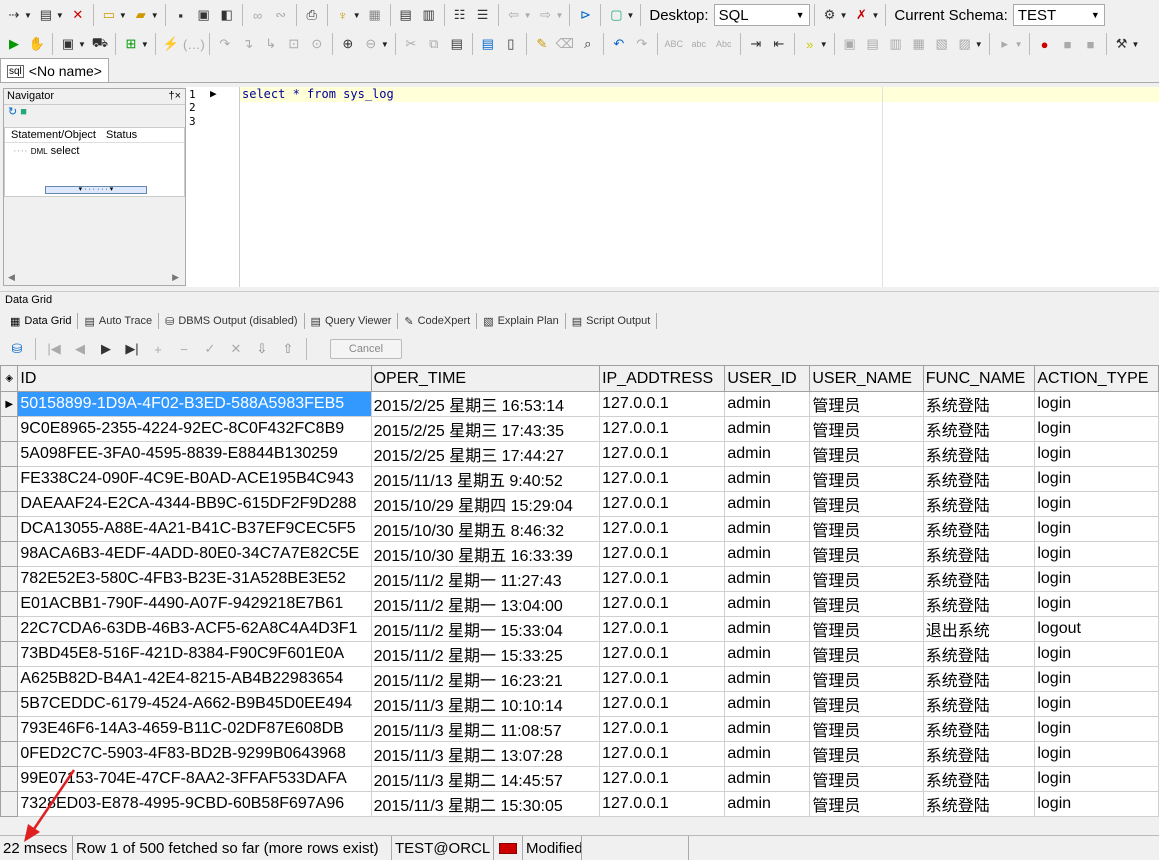 The image size is (1159, 860). I want to click on table-cell: logout, so click(1096, 629).